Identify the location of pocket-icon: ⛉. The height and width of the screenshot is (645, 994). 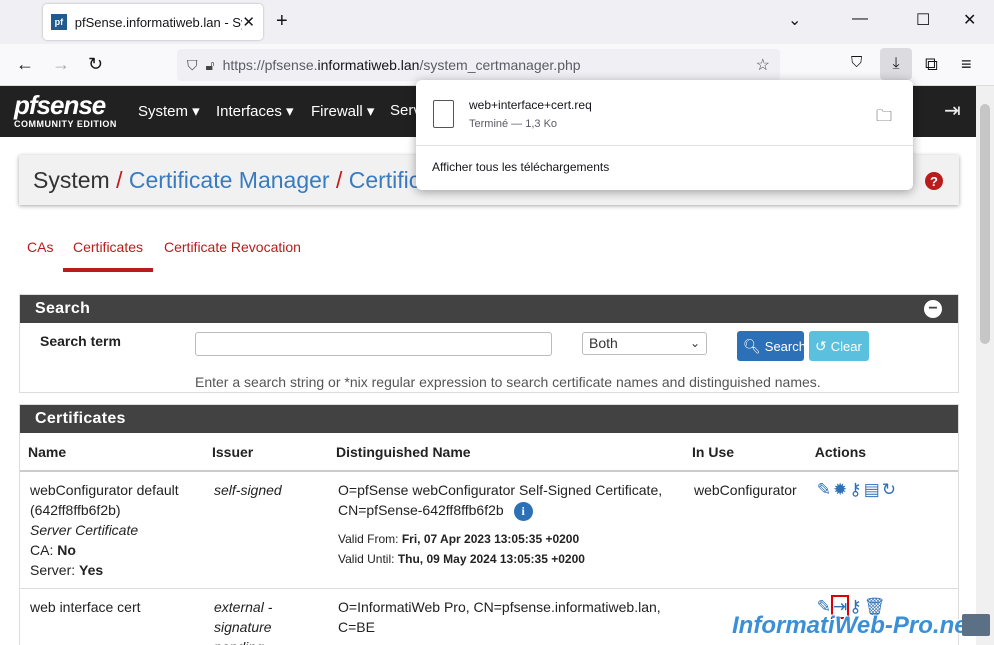
(856, 62).